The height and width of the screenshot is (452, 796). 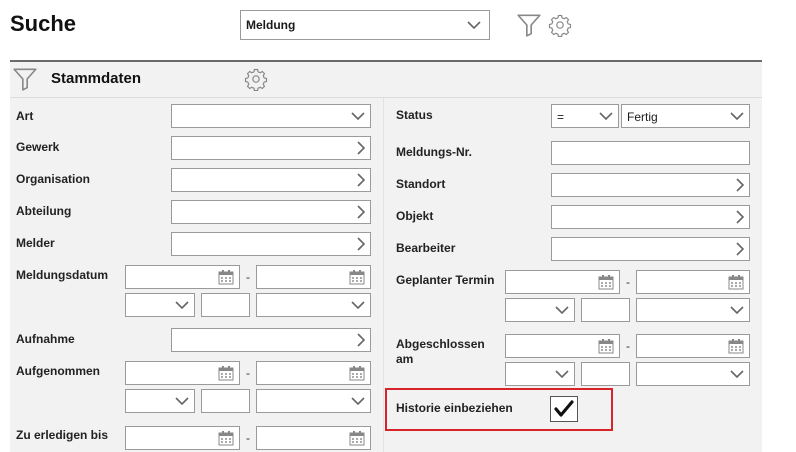 I want to click on geplanter-termin-amount-input, so click(x=605, y=310).